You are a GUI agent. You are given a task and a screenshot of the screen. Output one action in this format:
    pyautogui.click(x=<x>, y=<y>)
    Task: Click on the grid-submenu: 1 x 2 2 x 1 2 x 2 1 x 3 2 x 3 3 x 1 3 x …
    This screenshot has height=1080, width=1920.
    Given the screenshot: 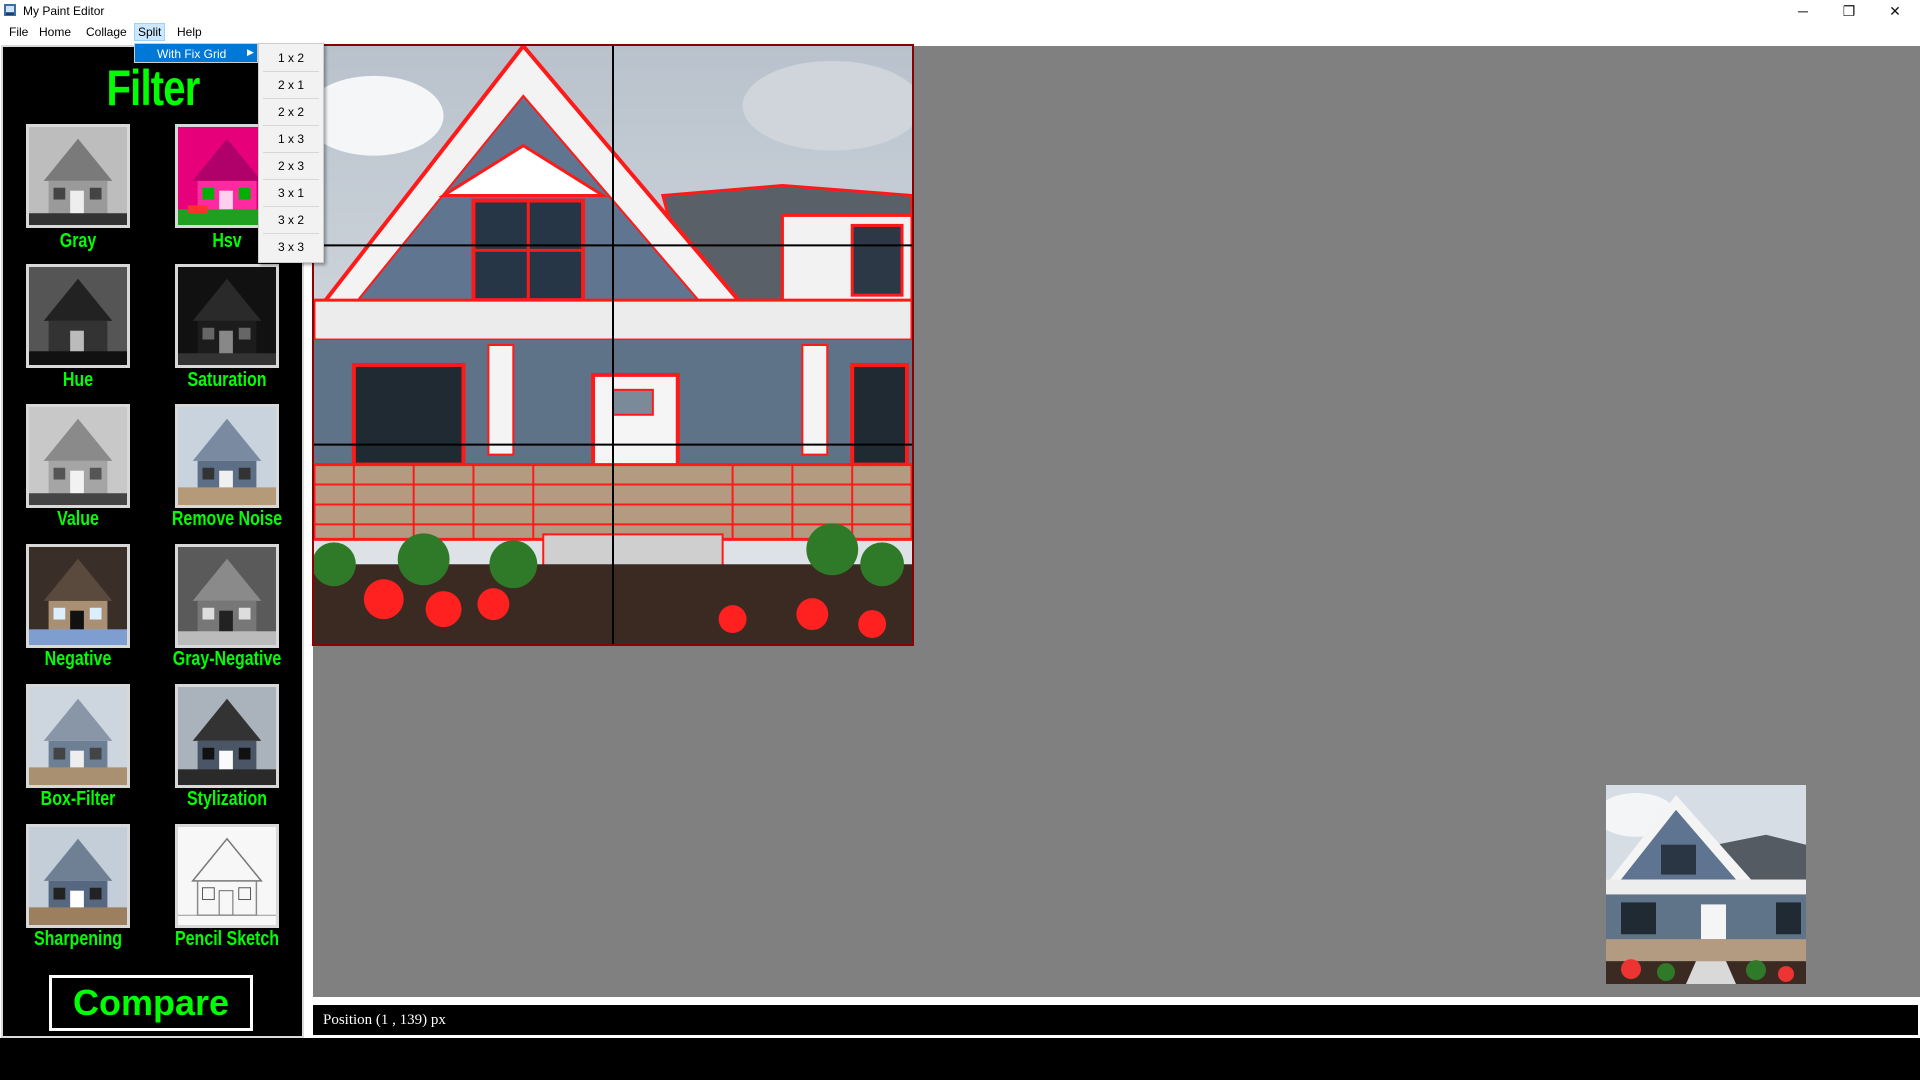 What is the action you would take?
    pyautogui.click(x=291, y=153)
    